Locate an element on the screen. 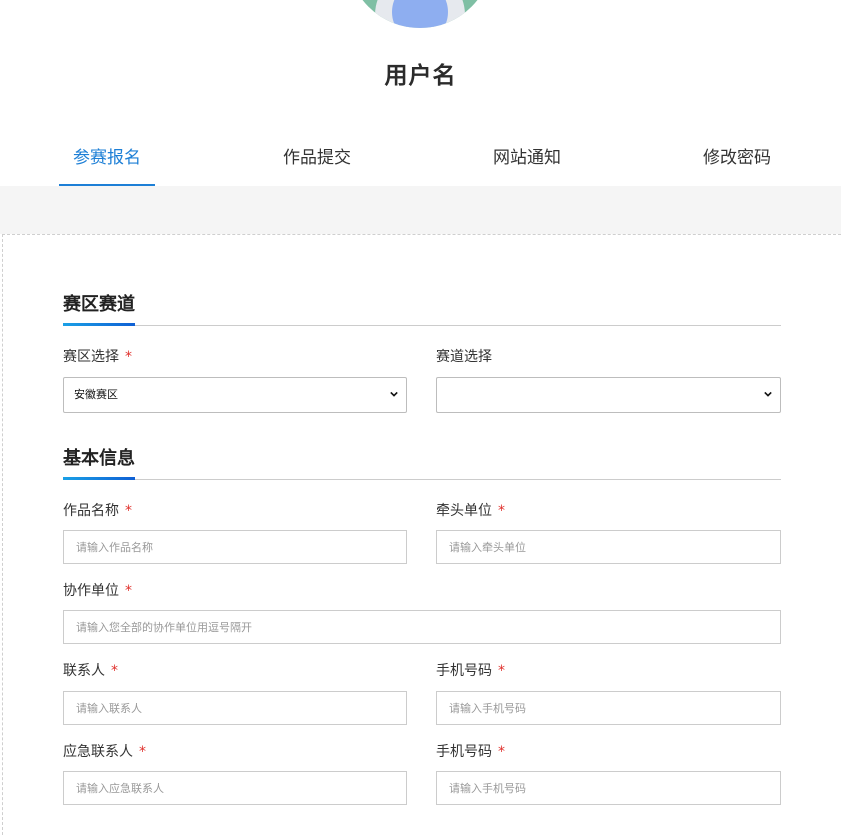 This screenshot has height=835, width=841. lead-unit-input is located at coordinates (608, 547).